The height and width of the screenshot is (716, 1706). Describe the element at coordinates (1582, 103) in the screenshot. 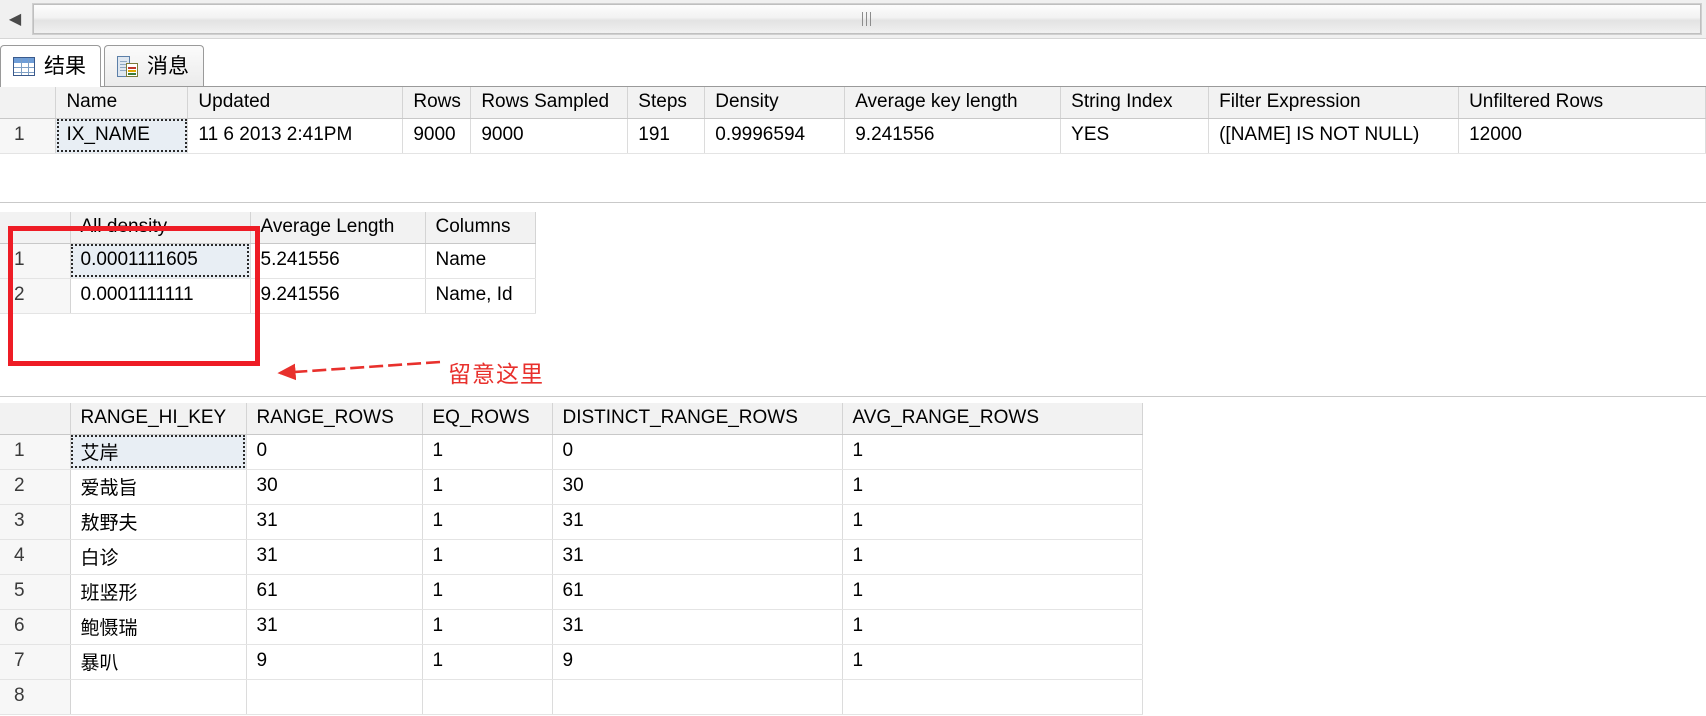

I see `column-header-unfiltered-rows: Unfiltered Rows` at that location.